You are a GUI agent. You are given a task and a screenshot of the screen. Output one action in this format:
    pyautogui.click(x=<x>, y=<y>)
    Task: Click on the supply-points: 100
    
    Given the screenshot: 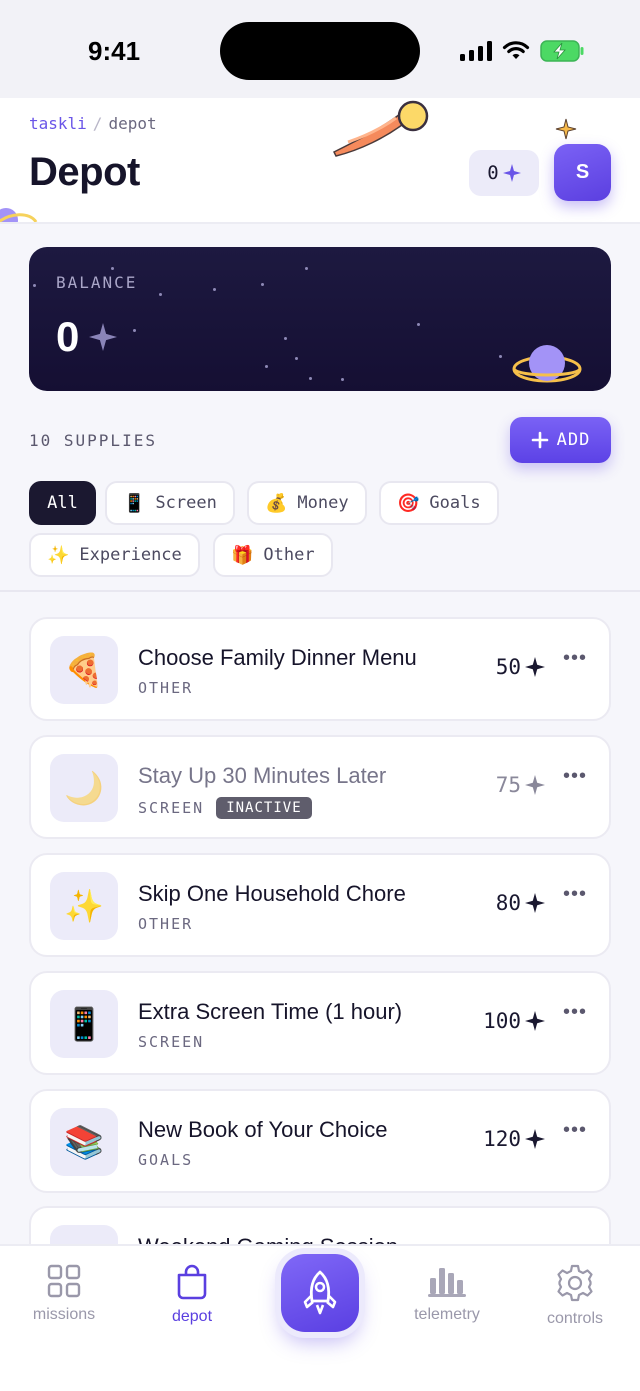 What is the action you would take?
    pyautogui.click(x=502, y=1021)
    